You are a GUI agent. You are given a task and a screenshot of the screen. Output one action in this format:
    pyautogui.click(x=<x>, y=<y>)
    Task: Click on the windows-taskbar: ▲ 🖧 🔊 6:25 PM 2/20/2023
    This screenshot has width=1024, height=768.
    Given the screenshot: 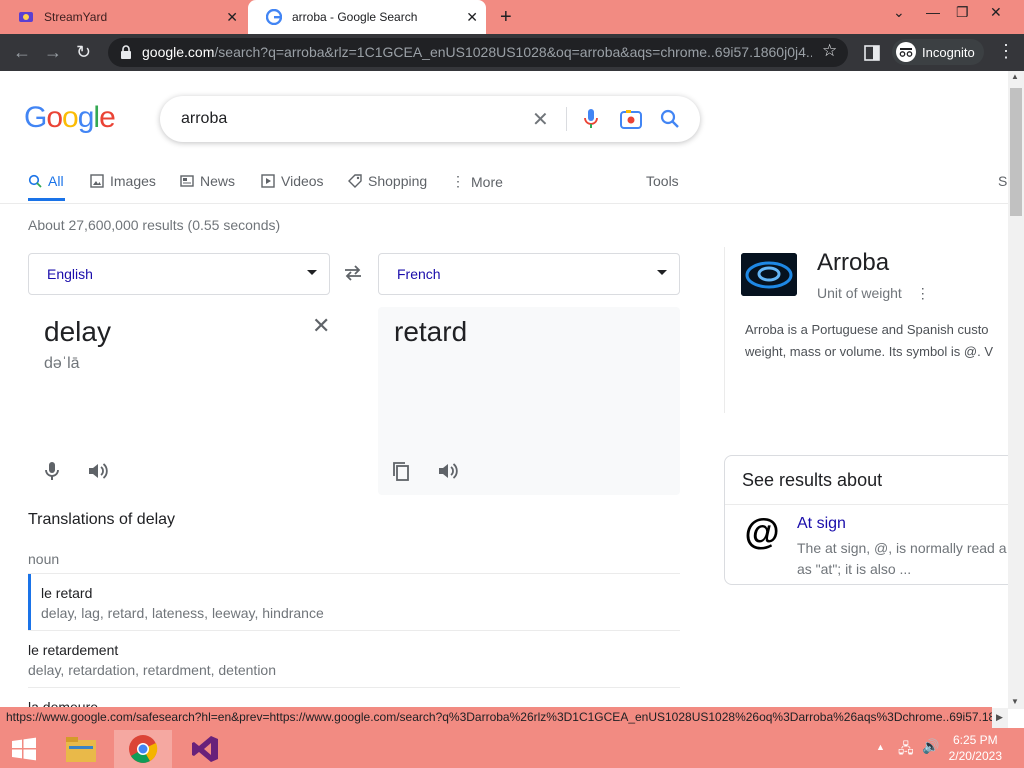 What is the action you would take?
    pyautogui.click(x=512, y=748)
    